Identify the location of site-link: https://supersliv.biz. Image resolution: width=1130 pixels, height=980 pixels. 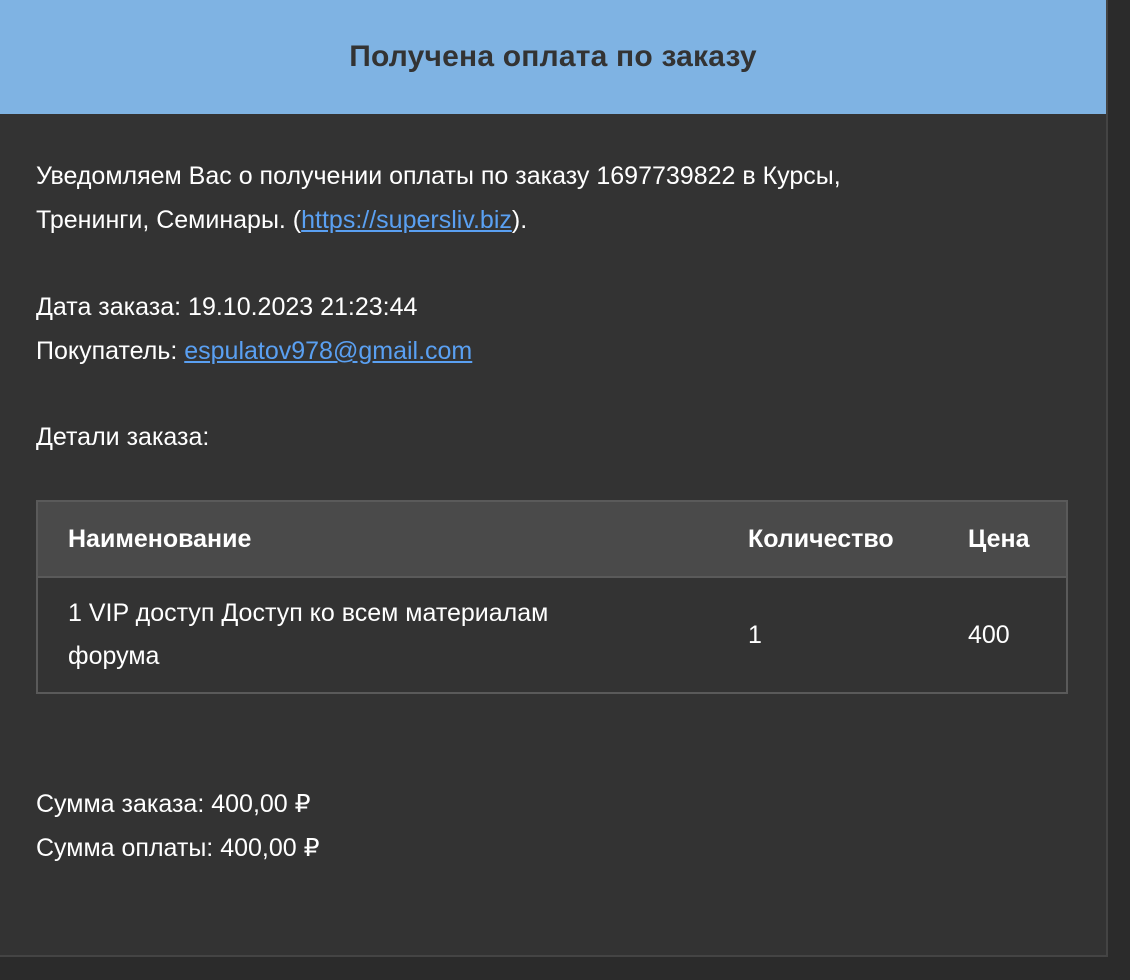
(406, 220).